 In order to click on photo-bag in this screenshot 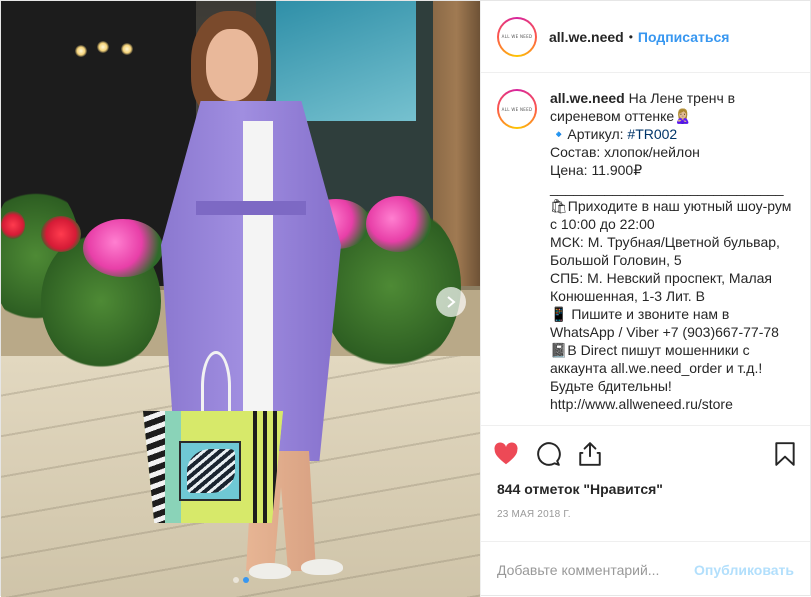, I will do `click(213, 467)`.